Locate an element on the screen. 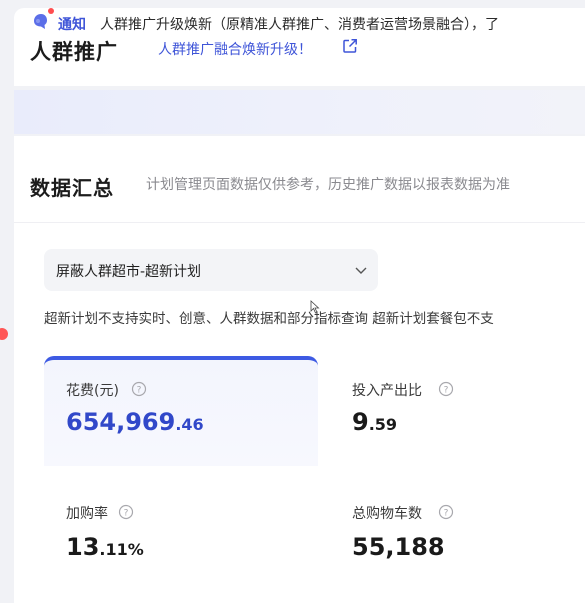 The image size is (585, 603). metric-value-cart-count: 55,188 is located at coordinates (398, 547).